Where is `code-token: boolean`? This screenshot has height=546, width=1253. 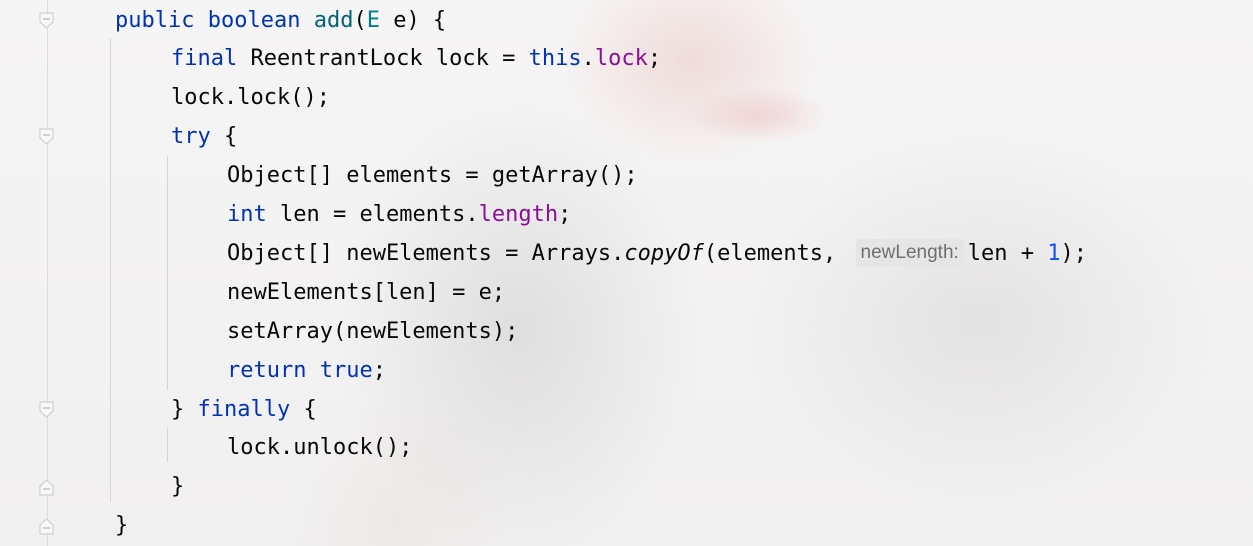 code-token: boolean is located at coordinates (254, 20).